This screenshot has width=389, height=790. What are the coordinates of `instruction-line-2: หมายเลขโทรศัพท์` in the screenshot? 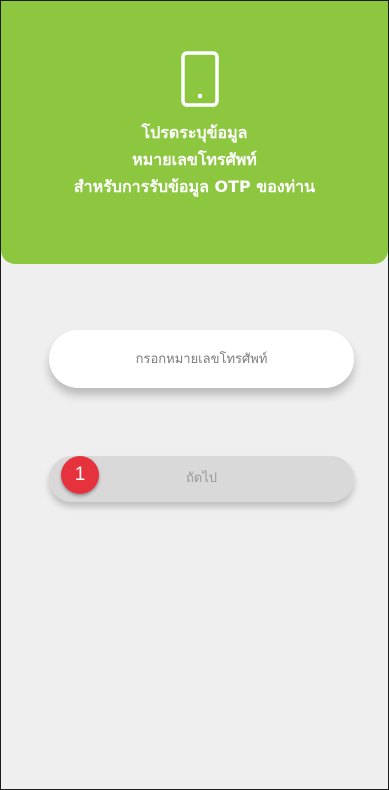 It's located at (194, 159).